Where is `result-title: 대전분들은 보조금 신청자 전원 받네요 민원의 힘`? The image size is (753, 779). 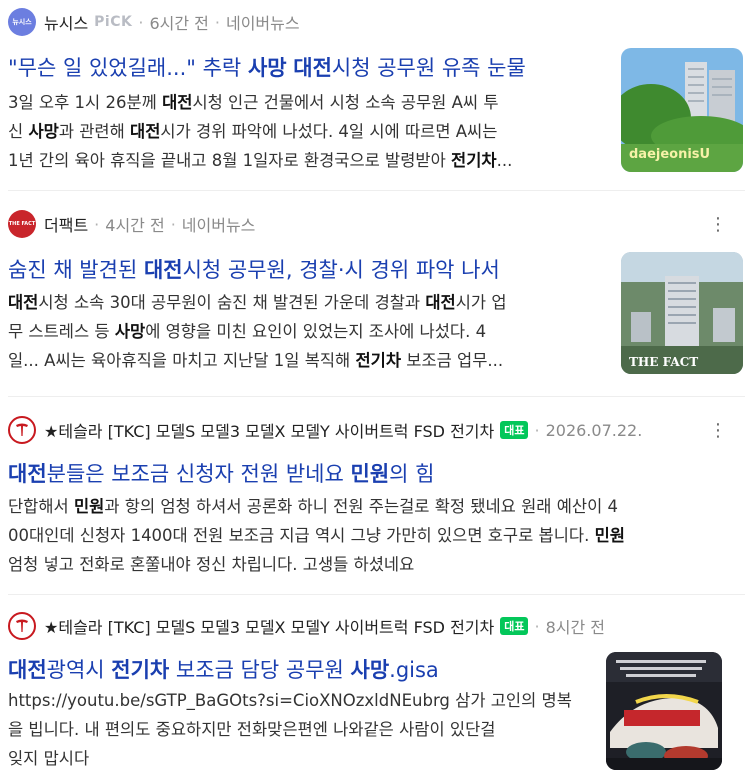 result-title: 대전분들은 보조금 신청자 전원 받네요 민원의 힘 is located at coordinates (221, 473).